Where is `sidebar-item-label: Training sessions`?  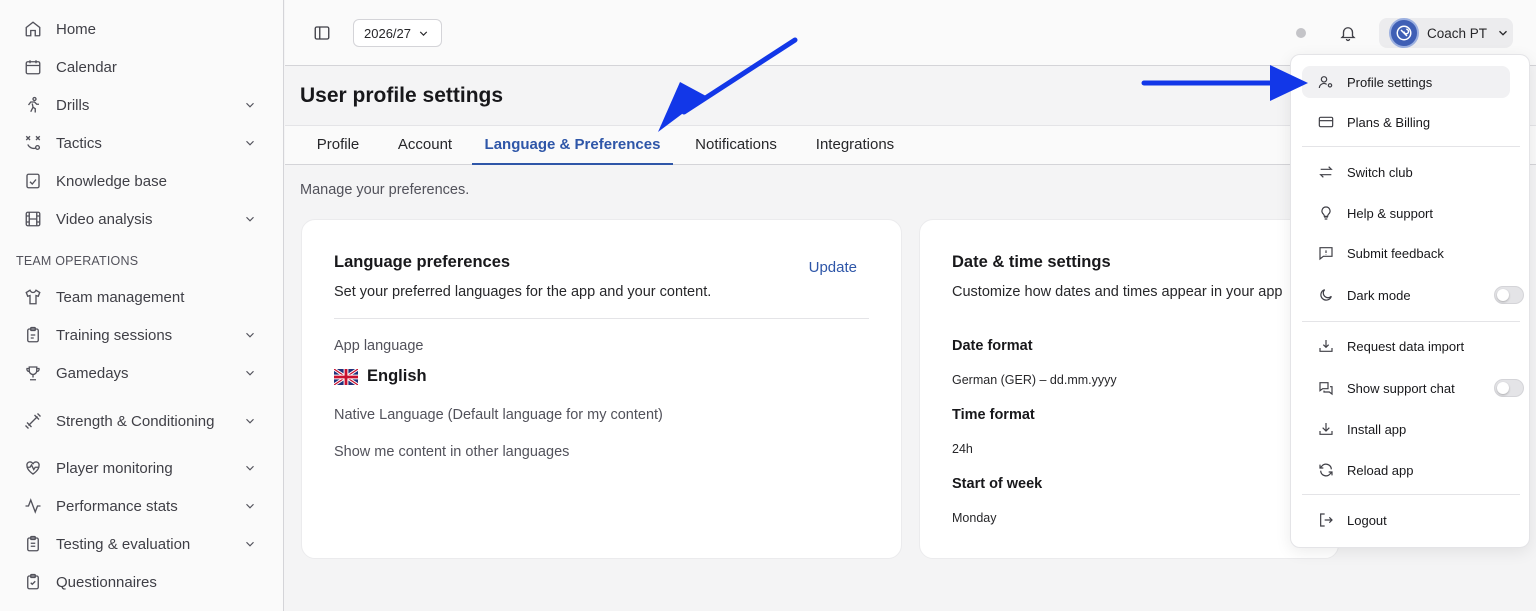
sidebar-item-label: Training sessions is located at coordinates (114, 335).